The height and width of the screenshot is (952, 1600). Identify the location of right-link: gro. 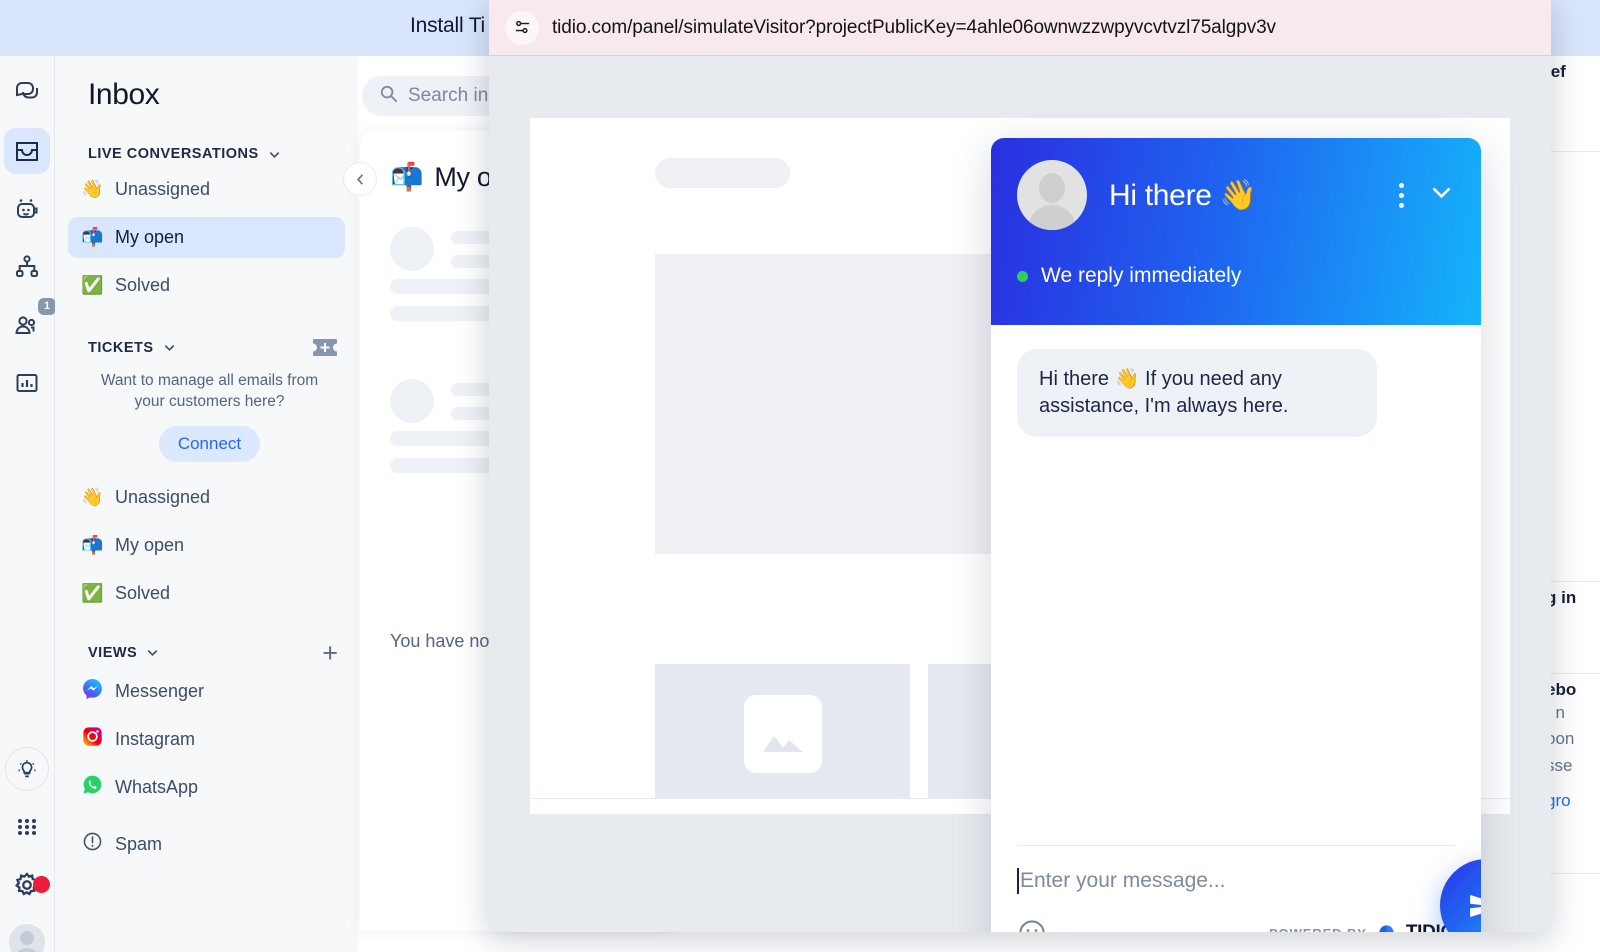
(1573, 801).